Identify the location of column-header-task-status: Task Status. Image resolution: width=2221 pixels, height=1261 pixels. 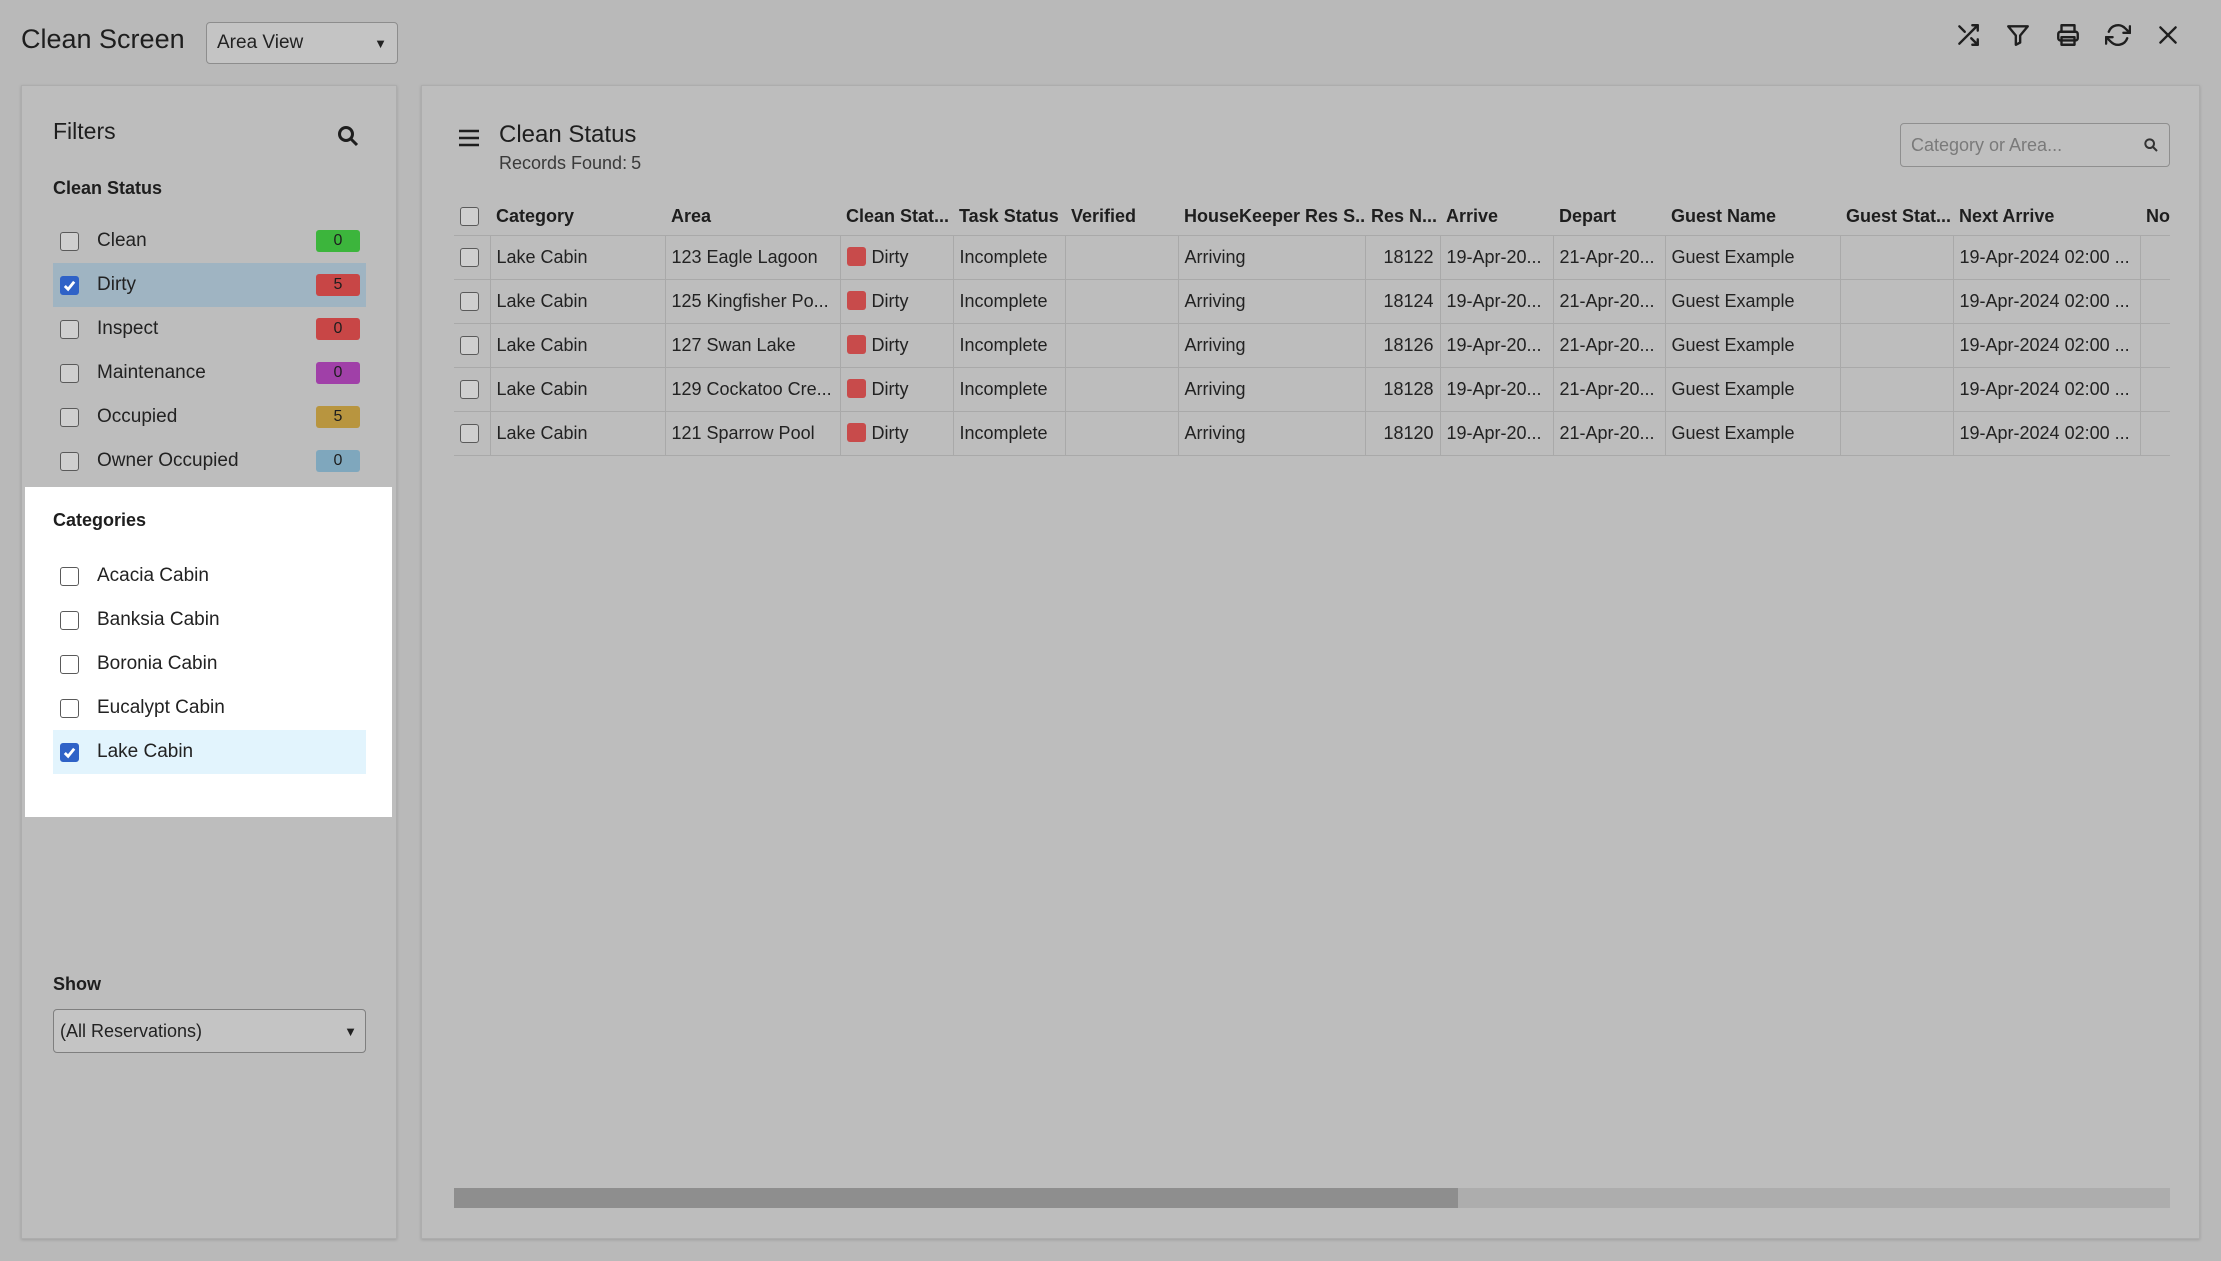
(1009, 217).